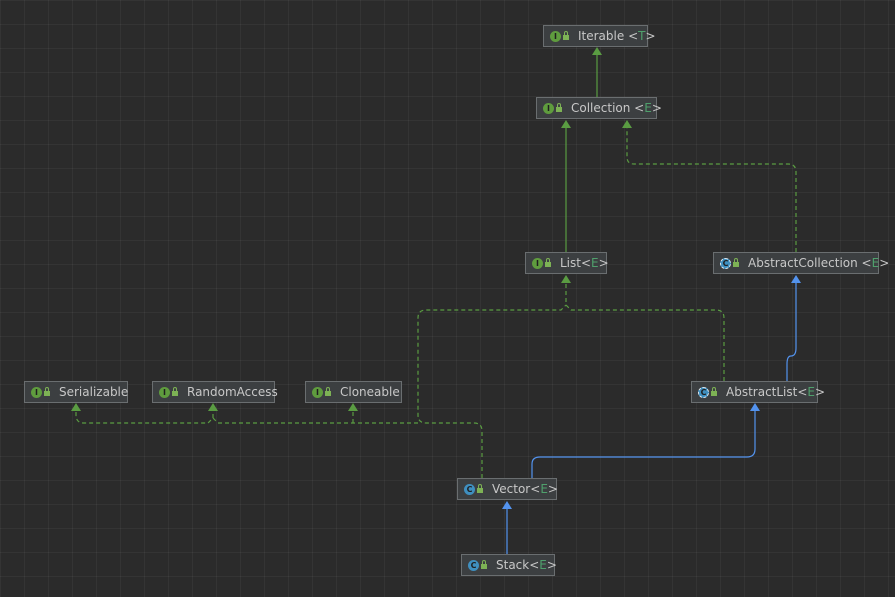 The width and height of the screenshot is (895, 597). I want to click on arrowhead-abstractcollection, so click(796, 279).